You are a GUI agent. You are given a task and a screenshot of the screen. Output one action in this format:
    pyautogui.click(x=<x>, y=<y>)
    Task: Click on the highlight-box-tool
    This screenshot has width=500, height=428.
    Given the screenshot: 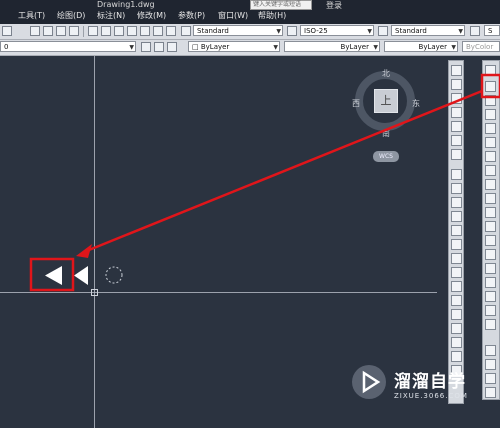 What is the action you would take?
    pyautogui.click(x=490, y=86)
    